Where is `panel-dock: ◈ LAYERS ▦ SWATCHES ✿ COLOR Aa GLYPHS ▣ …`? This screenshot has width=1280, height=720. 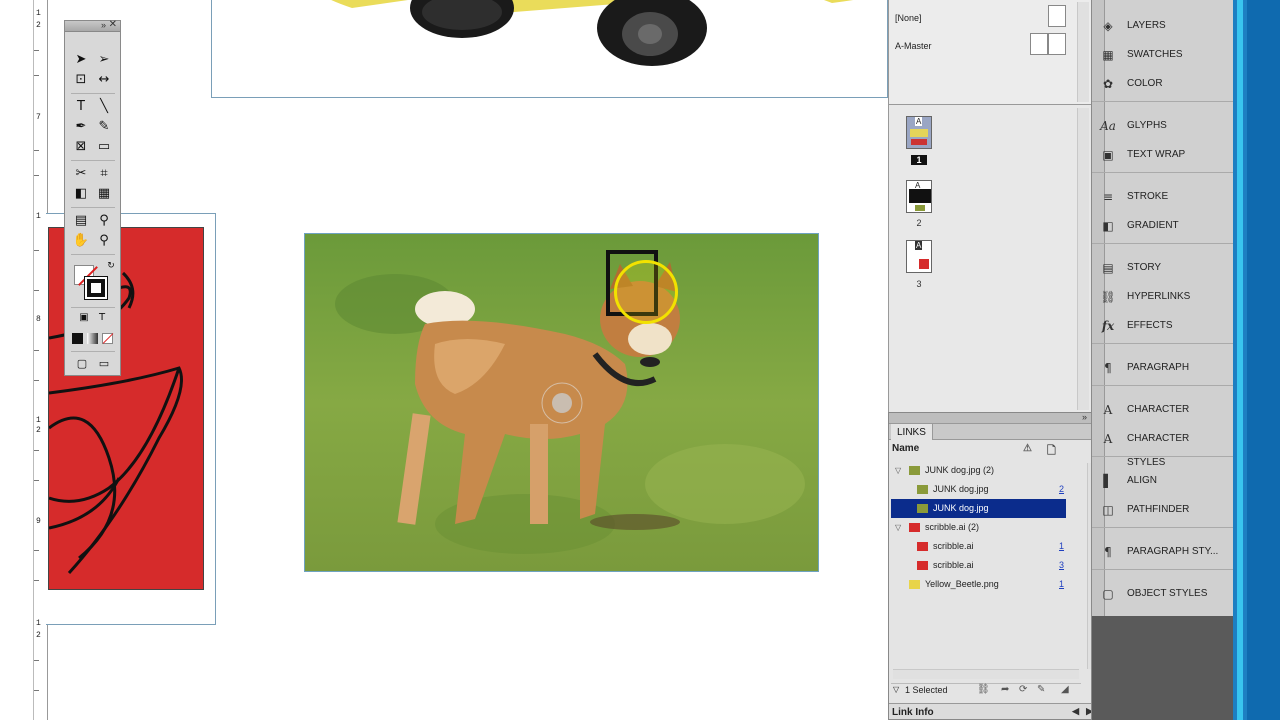
panel-dock: ◈ LAYERS ▦ SWATCHES ✿ COLOR Aa GLYPHS ▣ … is located at coordinates (1162, 360).